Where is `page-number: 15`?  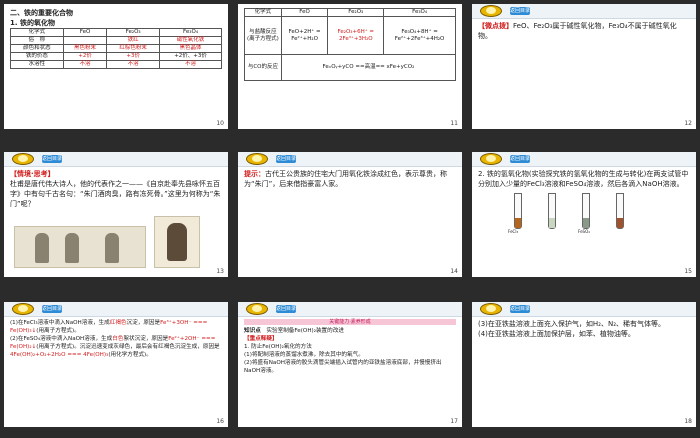 page-number: 15 is located at coordinates (688, 271).